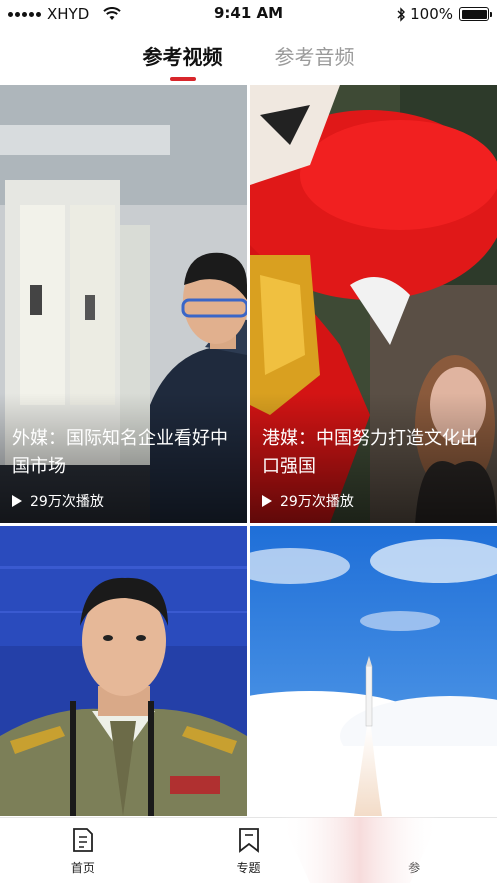 Image resolution: width=497 pixels, height=883 pixels. I want to click on battery-group: 100%, so click(444, 14).